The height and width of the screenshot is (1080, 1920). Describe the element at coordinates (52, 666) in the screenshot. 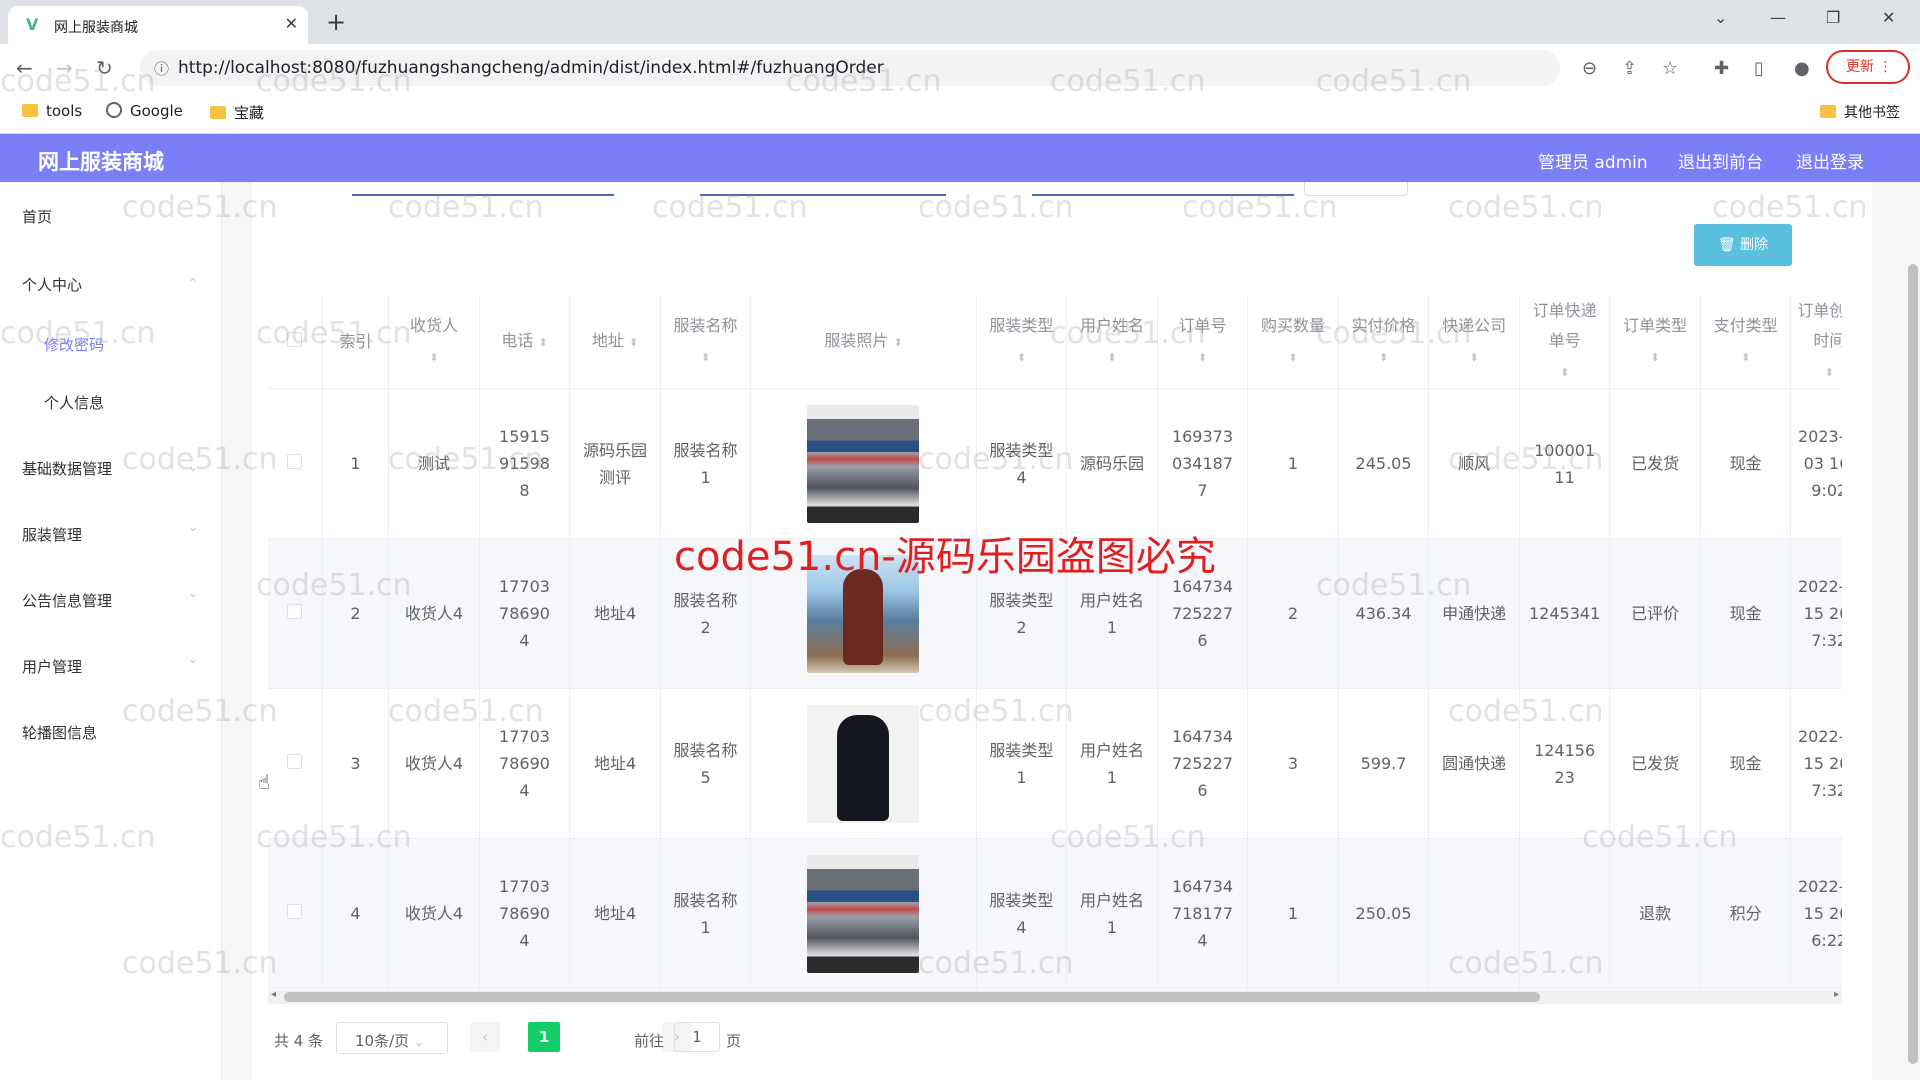

I see `sidebar-item-users: 用户管理` at that location.